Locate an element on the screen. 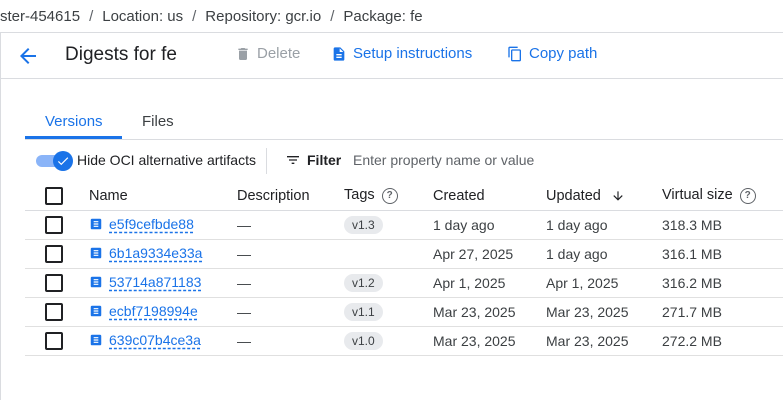  tag-cell-empty is located at coordinates (388, 254).